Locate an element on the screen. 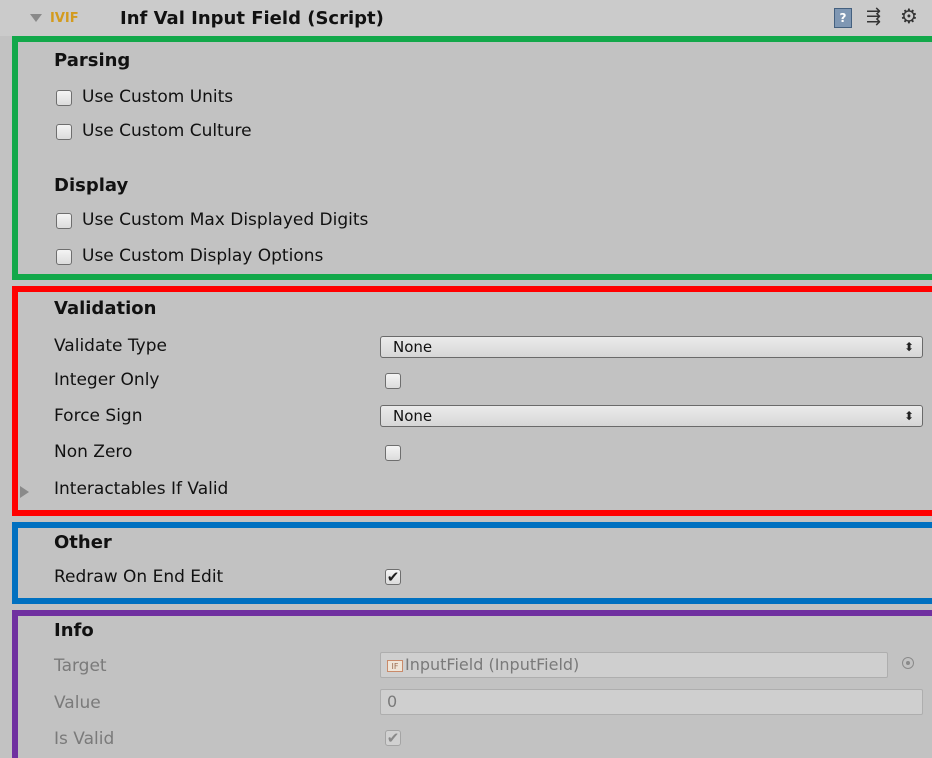  use-custom-culture-checkbox is located at coordinates (64, 132).